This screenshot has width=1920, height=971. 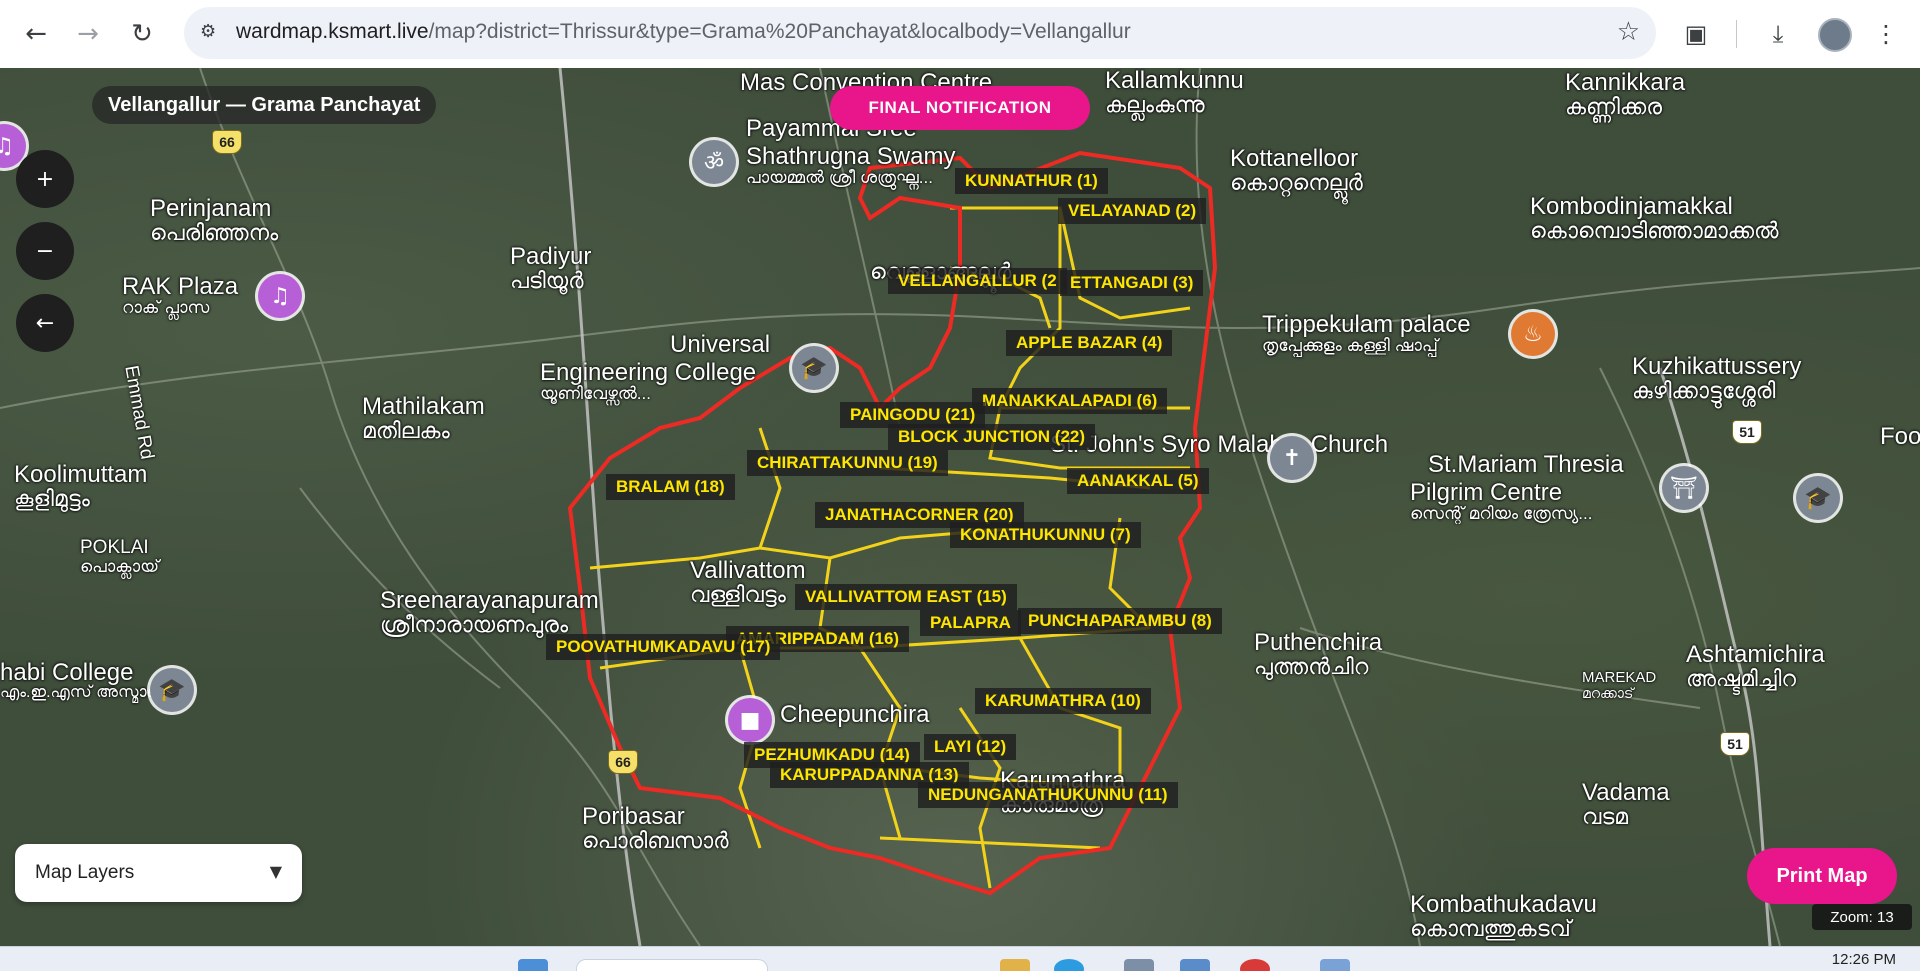 I want to click on music-poi-icon: ♫, so click(x=280, y=296).